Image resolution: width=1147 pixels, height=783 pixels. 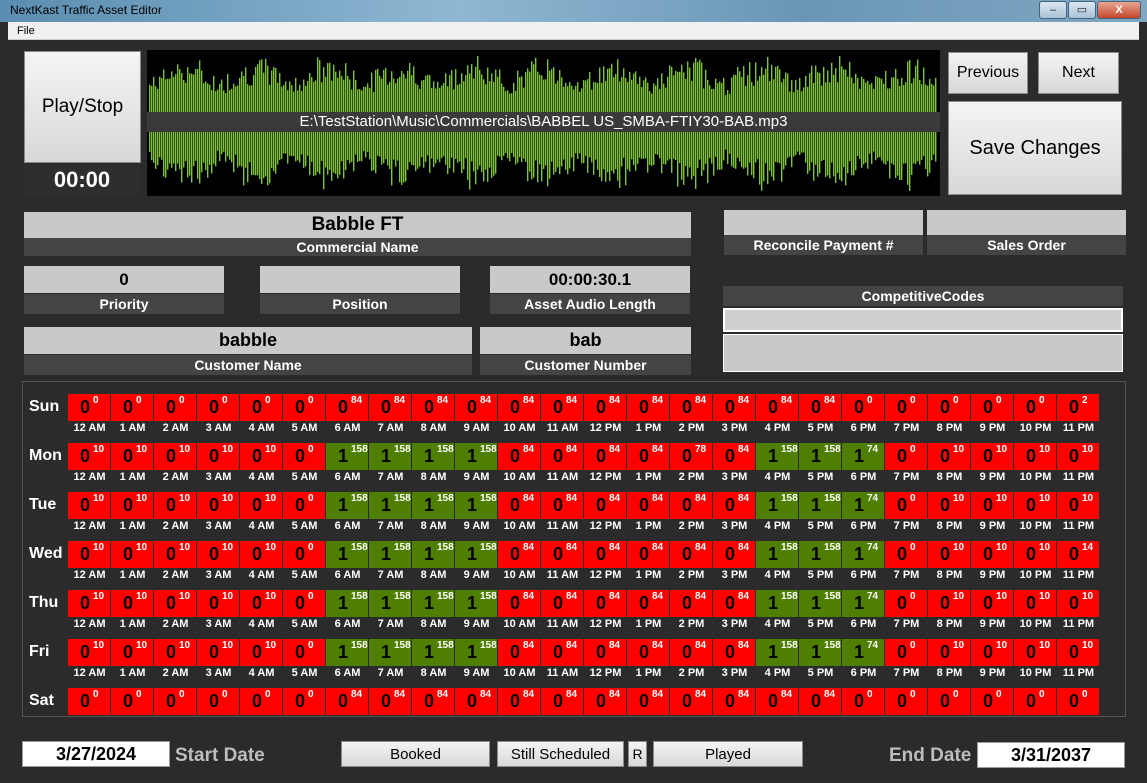 What do you see at coordinates (923, 320) in the screenshot?
I see `competitive-codes-input` at bounding box center [923, 320].